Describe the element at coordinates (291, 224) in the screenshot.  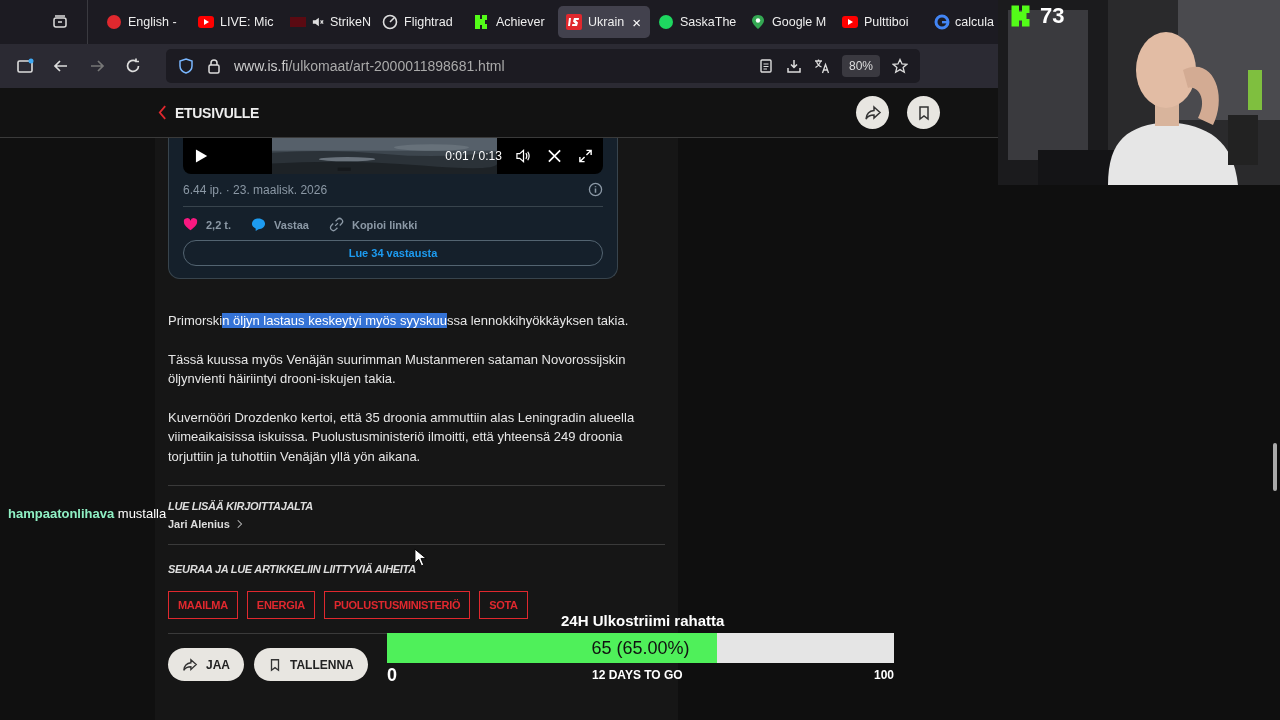
I see `reply-link: Vastaa` at that location.